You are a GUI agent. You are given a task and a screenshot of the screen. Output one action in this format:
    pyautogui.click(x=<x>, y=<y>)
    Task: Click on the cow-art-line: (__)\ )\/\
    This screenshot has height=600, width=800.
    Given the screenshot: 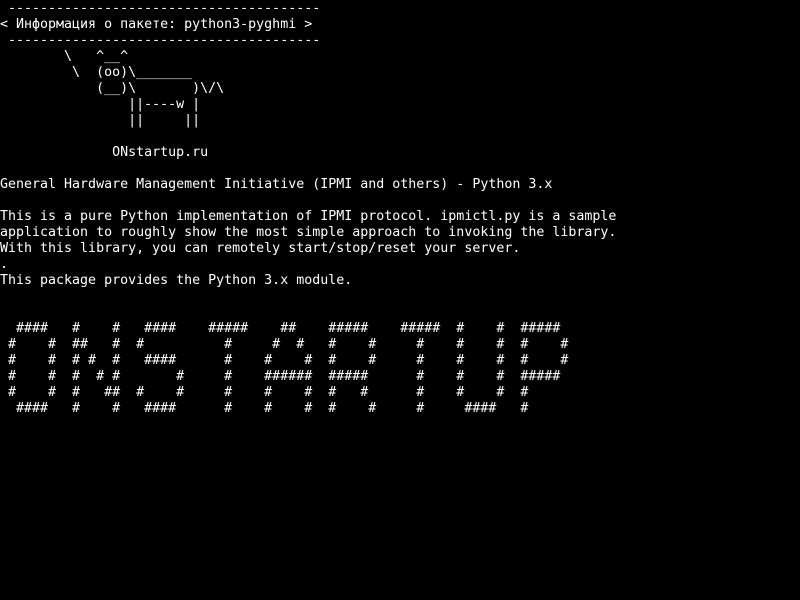 What is the action you would take?
    pyautogui.click(x=112, y=88)
    